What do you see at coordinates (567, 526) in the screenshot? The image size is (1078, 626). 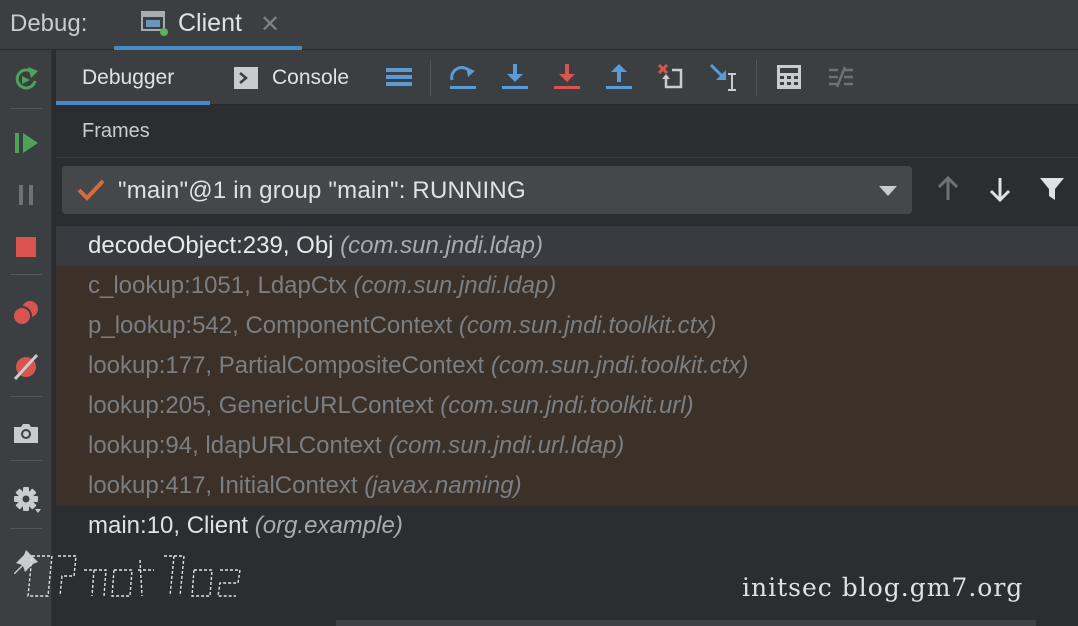 I see `frame-row: main:10, Client (org.example)` at bounding box center [567, 526].